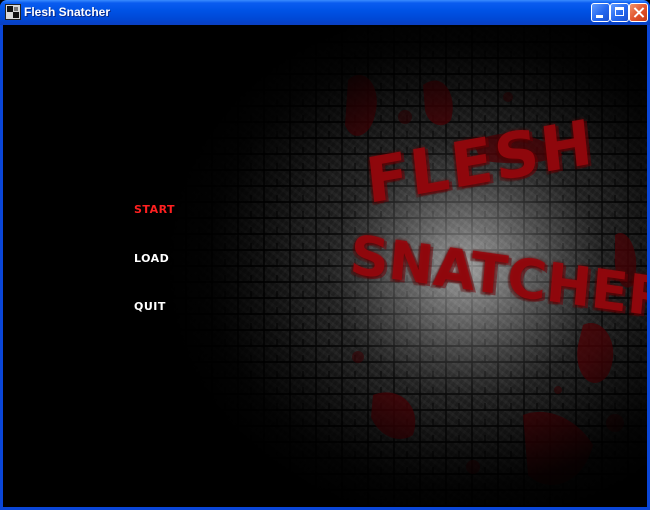 This screenshot has height=510, width=650. Describe the element at coordinates (150, 306) in the screenshot. I see `menu-item-quit: QUIT` at that location.